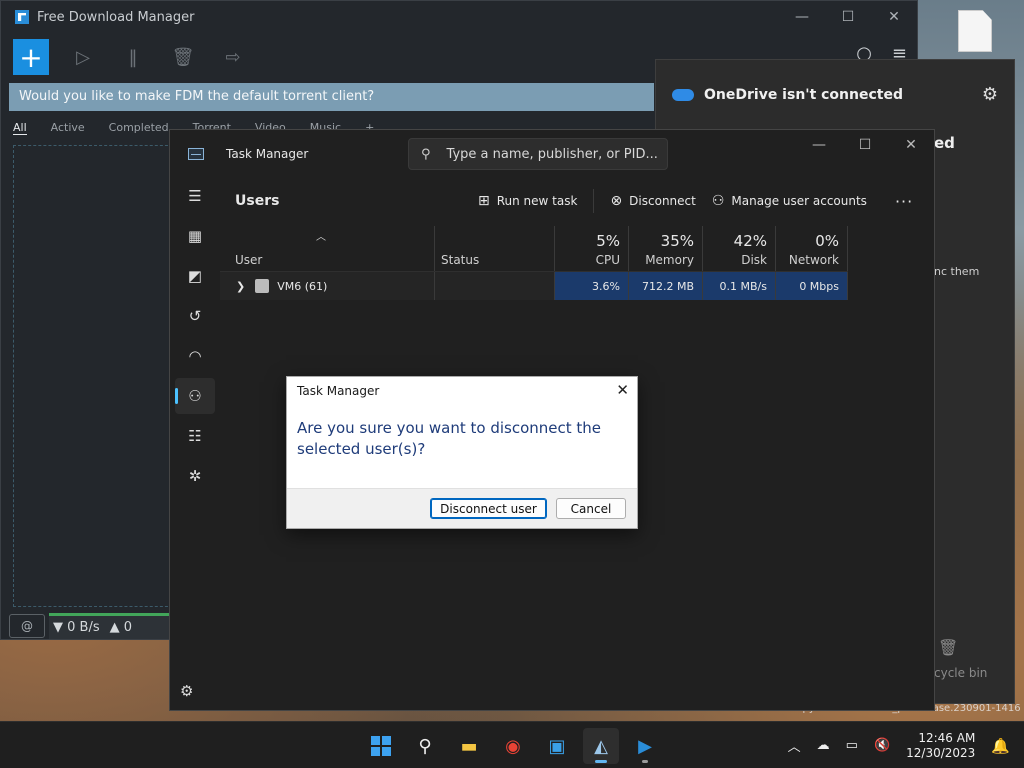  Describe the element at coordinates (83, 57) in the screenshot. I see `resume-icon: ▷` at that location.